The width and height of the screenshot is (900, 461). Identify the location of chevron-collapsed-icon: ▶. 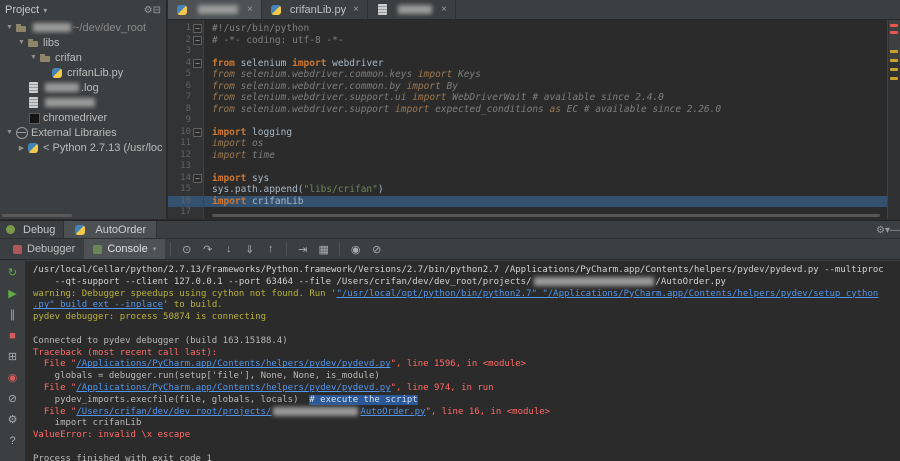
(21, 148).